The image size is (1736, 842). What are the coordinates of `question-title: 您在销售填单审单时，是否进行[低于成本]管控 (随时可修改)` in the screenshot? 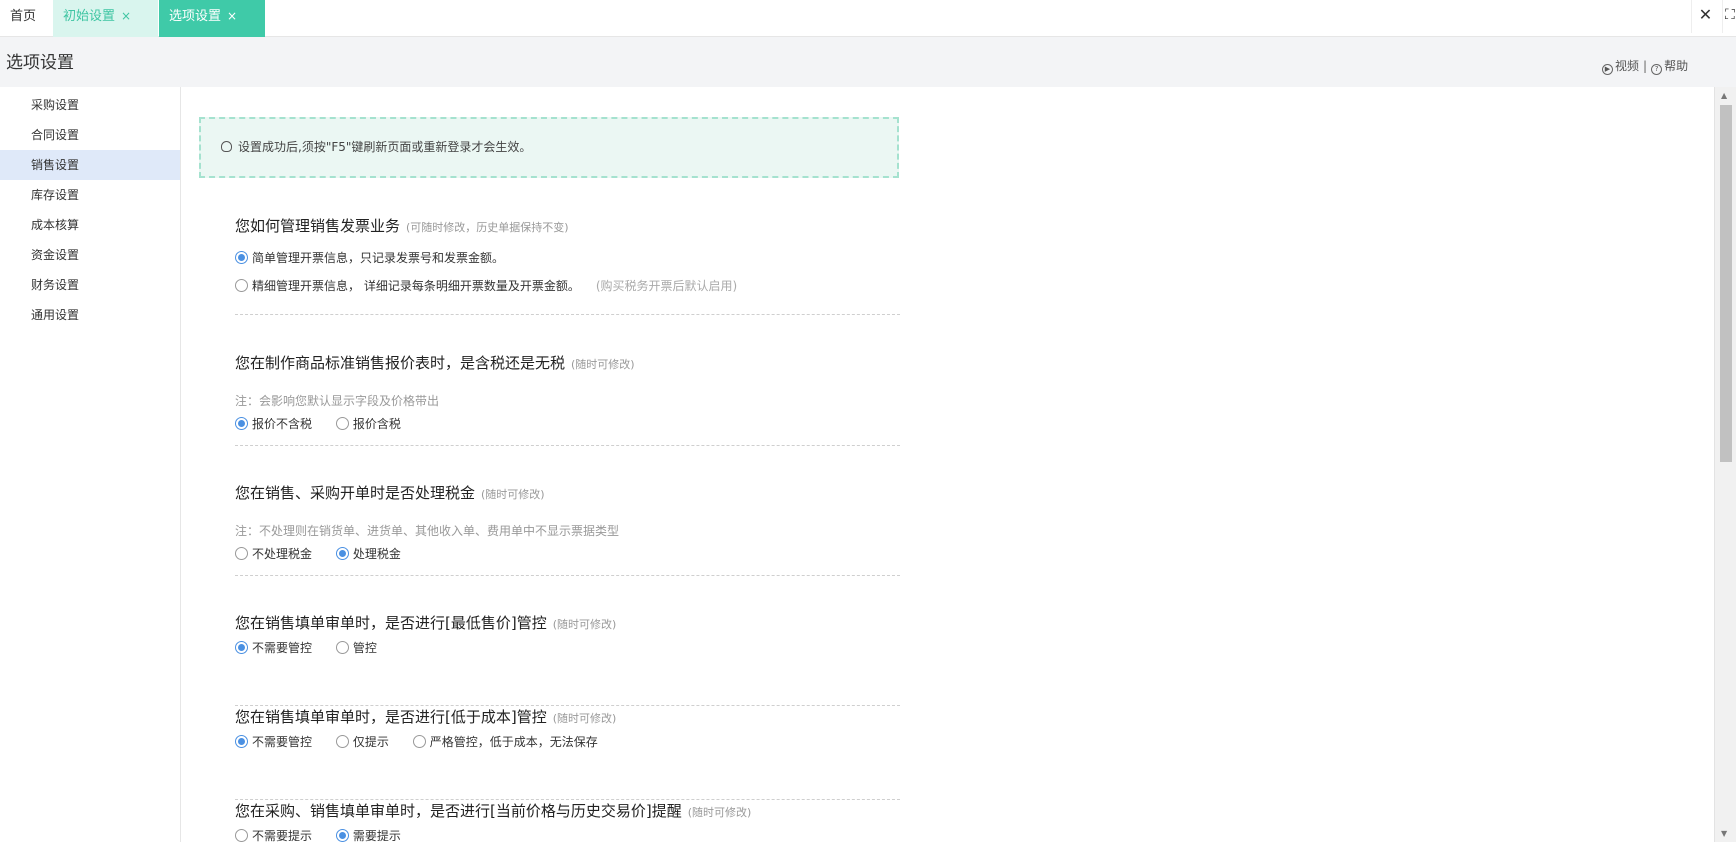 It's located at (426, 717).